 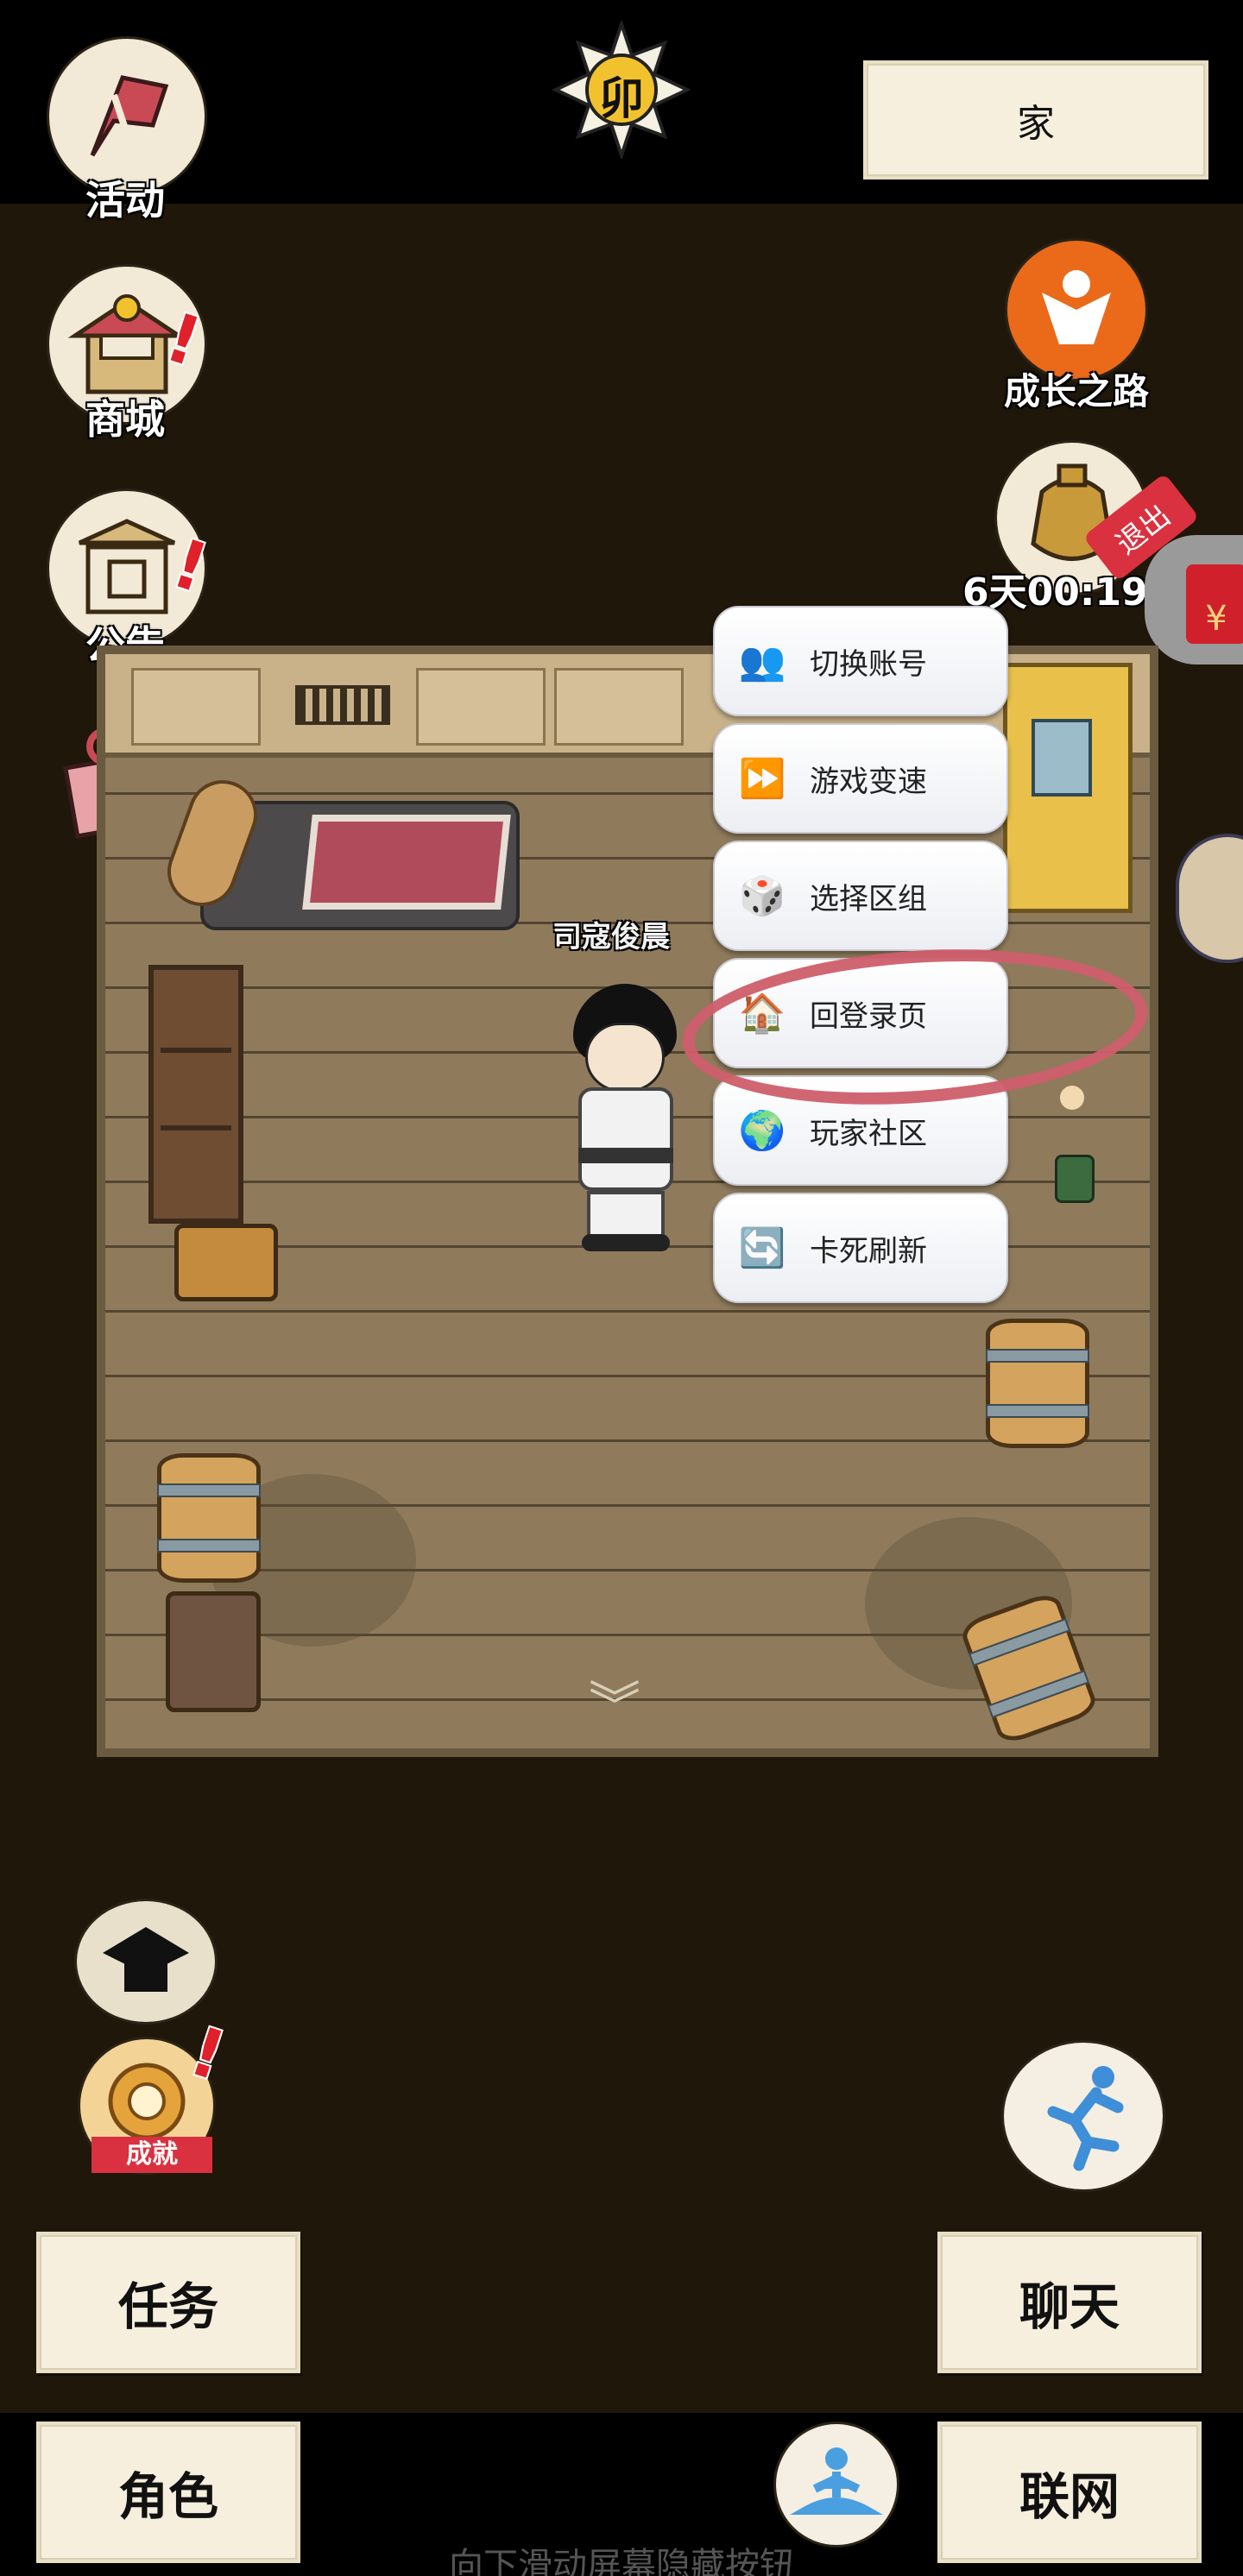 I want to click on mortarboard-icon, so click(x=146, y=1960).